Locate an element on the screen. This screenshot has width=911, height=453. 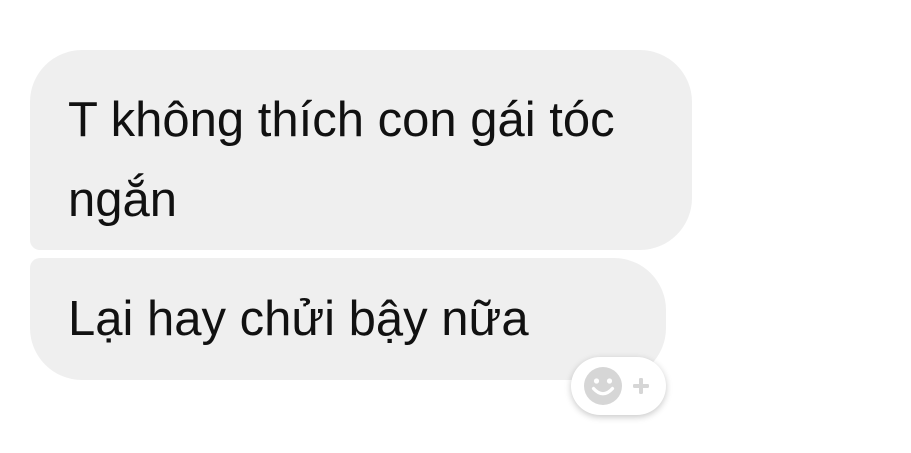
message-text: Lại hay chửi bậy nữa is located at coordinates (298, 319).